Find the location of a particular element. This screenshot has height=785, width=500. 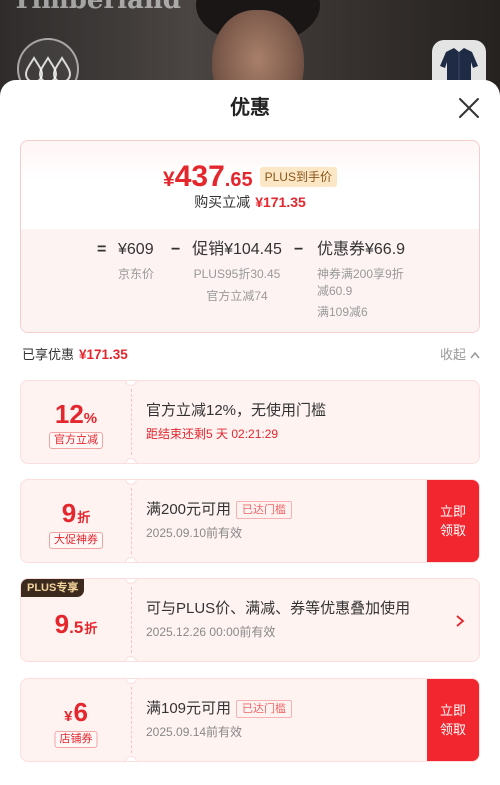

jd-price-label: 京东价 is located at coordinates (136, 274).